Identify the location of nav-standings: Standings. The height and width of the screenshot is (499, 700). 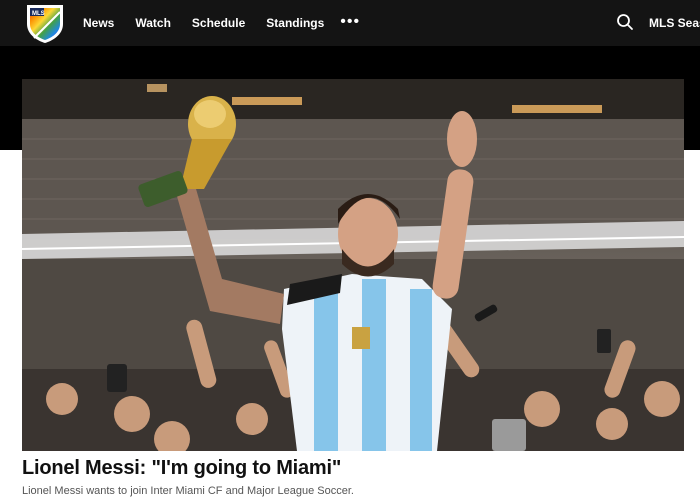
(295, 23).